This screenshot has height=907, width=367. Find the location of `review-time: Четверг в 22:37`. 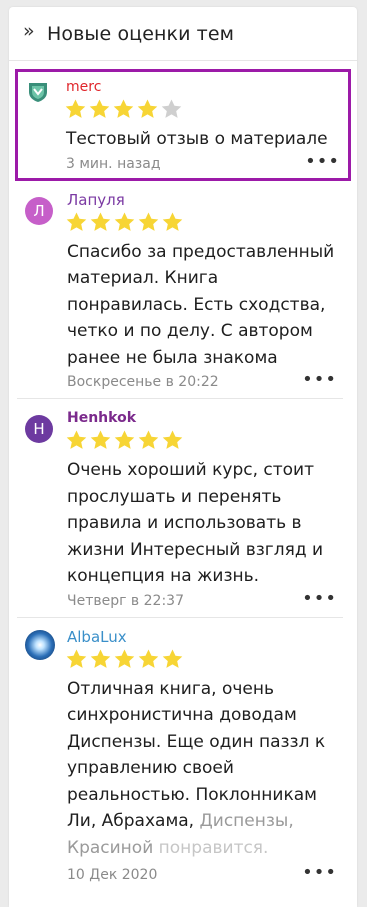

review-time: Четверг в 22:37 is located at coordinates (125, 600).